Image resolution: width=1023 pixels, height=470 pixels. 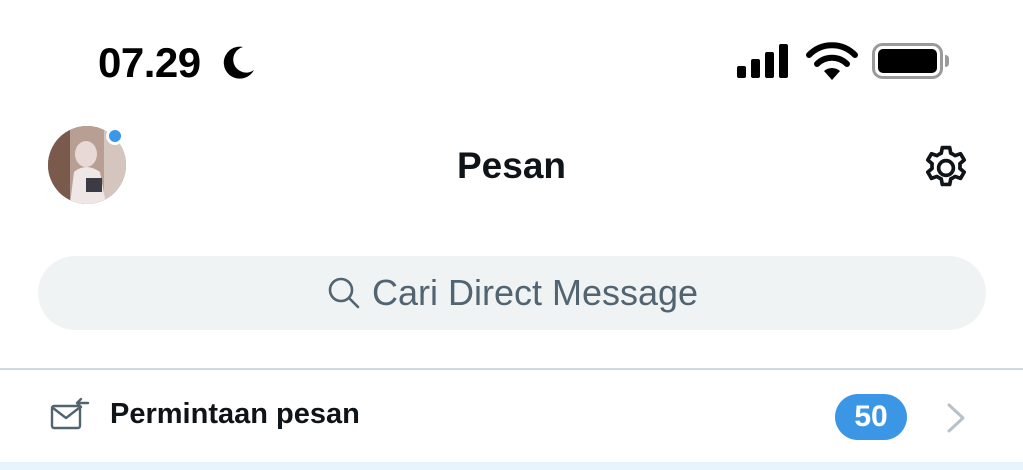 I want to click on requests-count-badge: 50, so click(x=871, y=417).